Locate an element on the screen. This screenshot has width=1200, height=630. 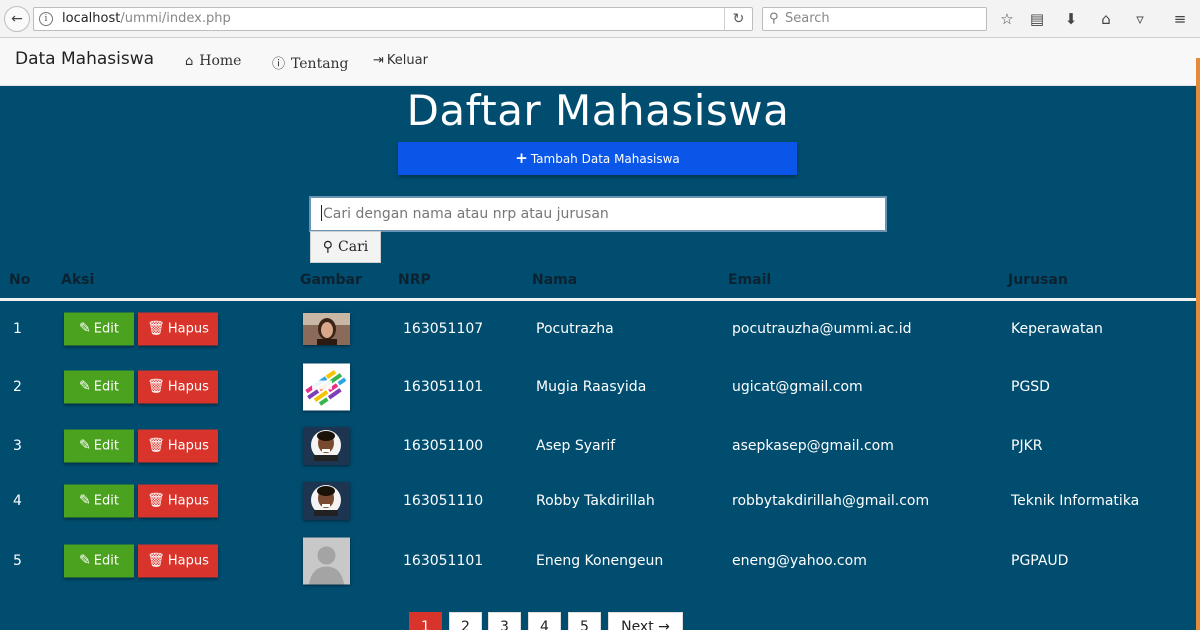
search-input: Cari dengan nama atau nrp atau jurusan is located at coordinates (598, 214).